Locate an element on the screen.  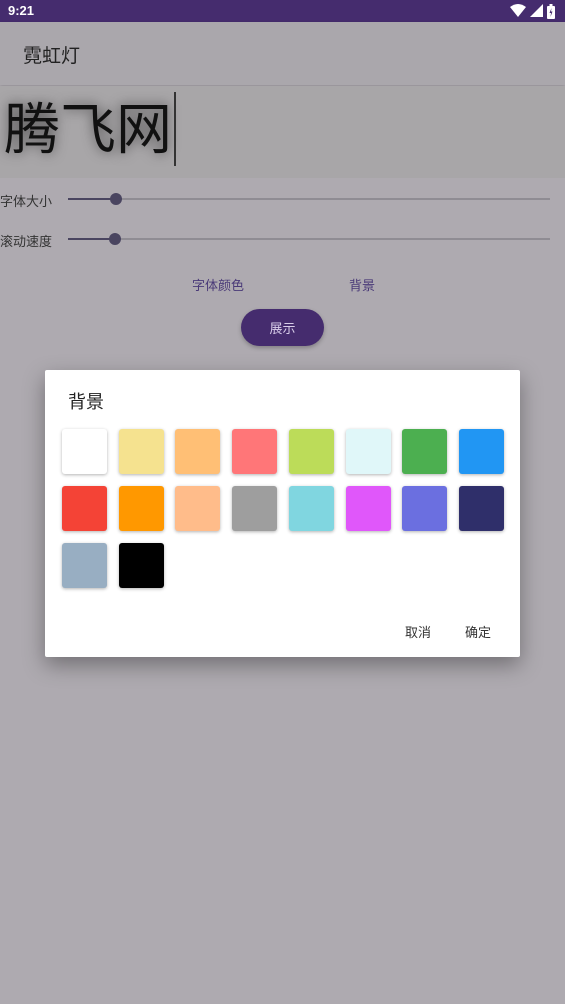
text-cursor is located at coordinates (175, 129).